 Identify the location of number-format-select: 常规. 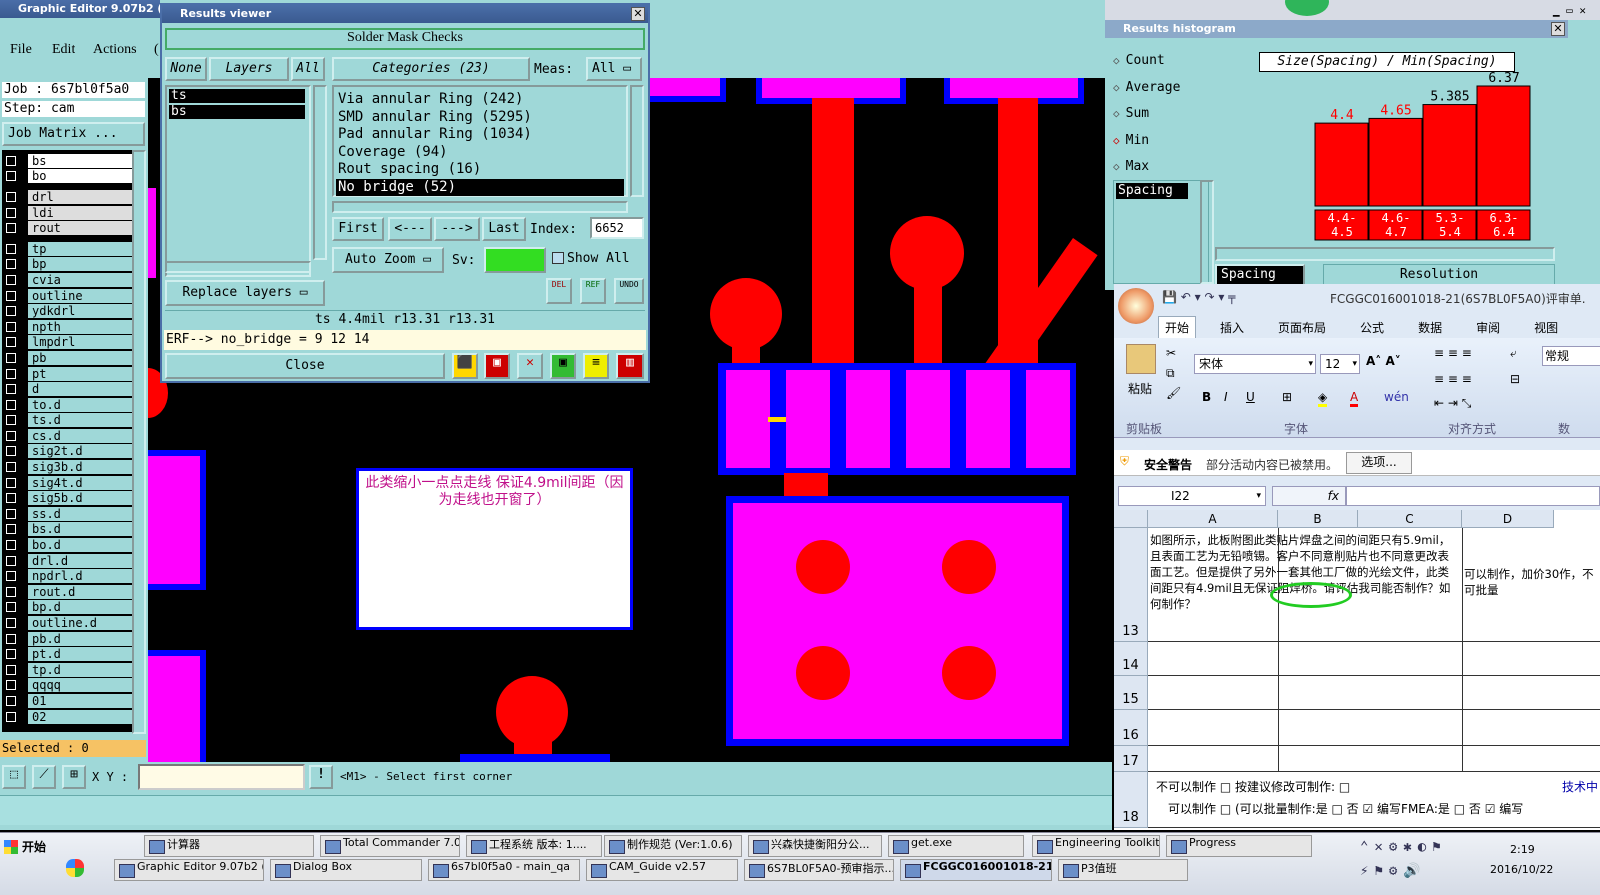
(1571, 356).